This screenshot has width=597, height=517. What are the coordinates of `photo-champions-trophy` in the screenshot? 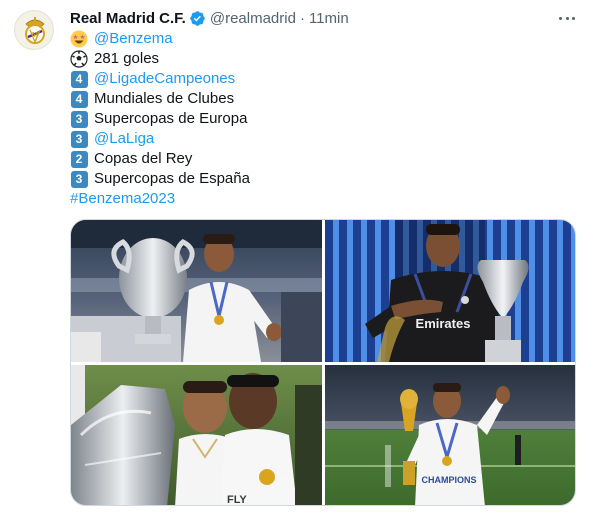 It's located at (196, 291).